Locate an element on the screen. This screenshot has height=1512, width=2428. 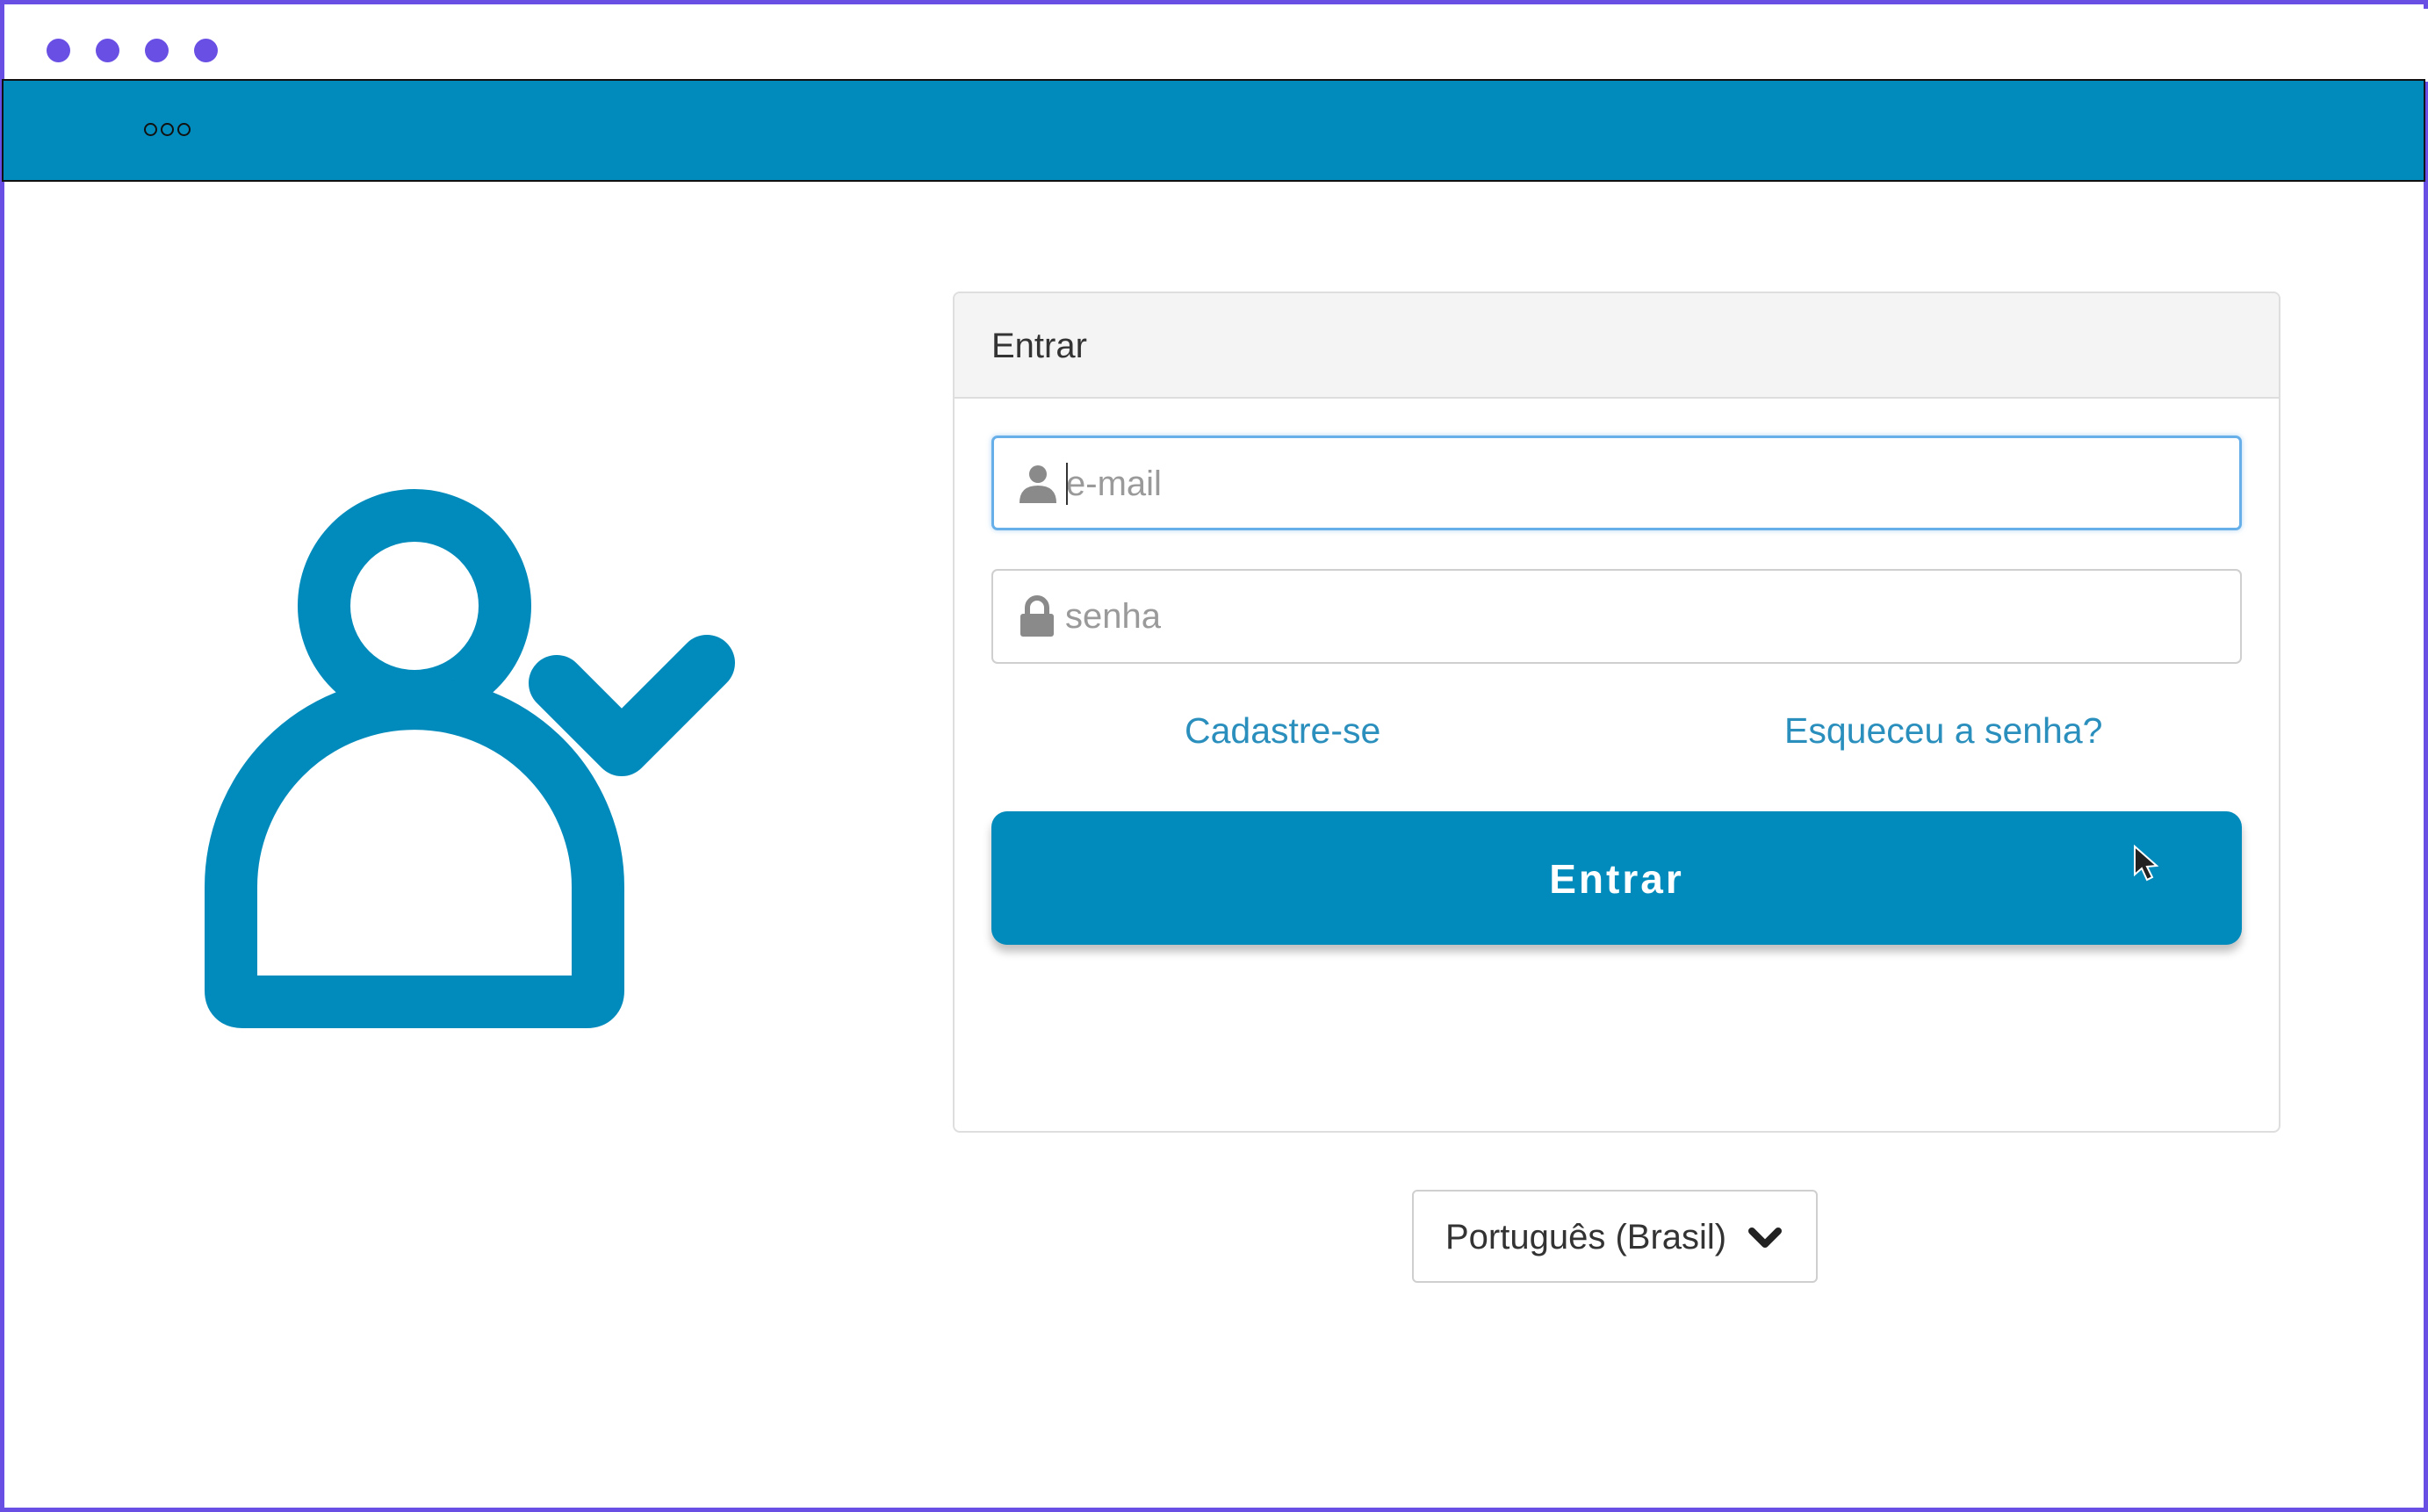
more-dots-icon is located at coordinates (168, 129).